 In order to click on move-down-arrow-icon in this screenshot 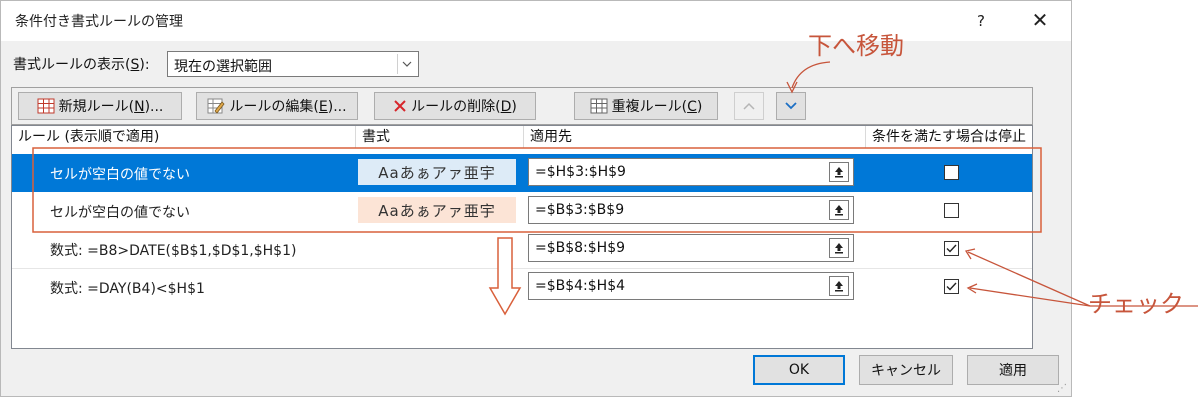, I will do `click(505, 276)`.